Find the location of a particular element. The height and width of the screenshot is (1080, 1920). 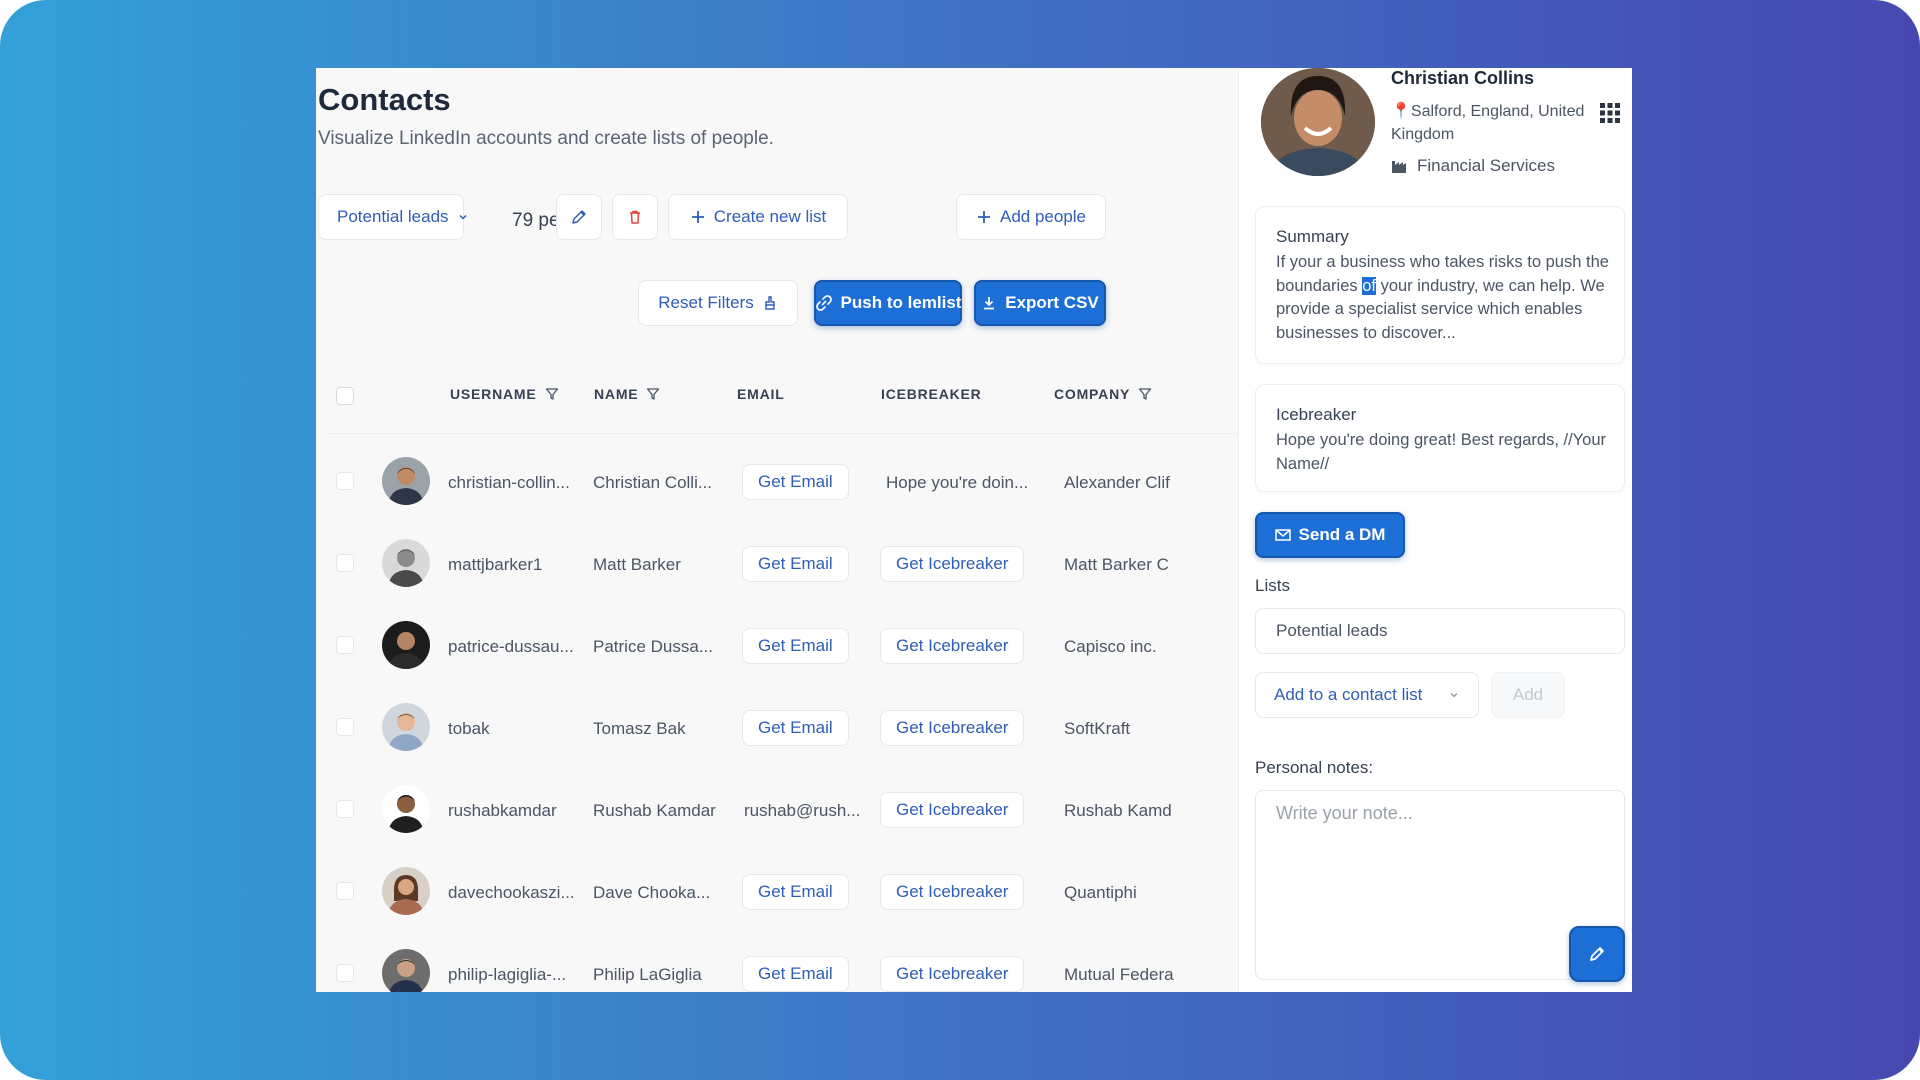

profile-location: 📍Salford, England, United Kingdom is located at coordinates (1491, 123).